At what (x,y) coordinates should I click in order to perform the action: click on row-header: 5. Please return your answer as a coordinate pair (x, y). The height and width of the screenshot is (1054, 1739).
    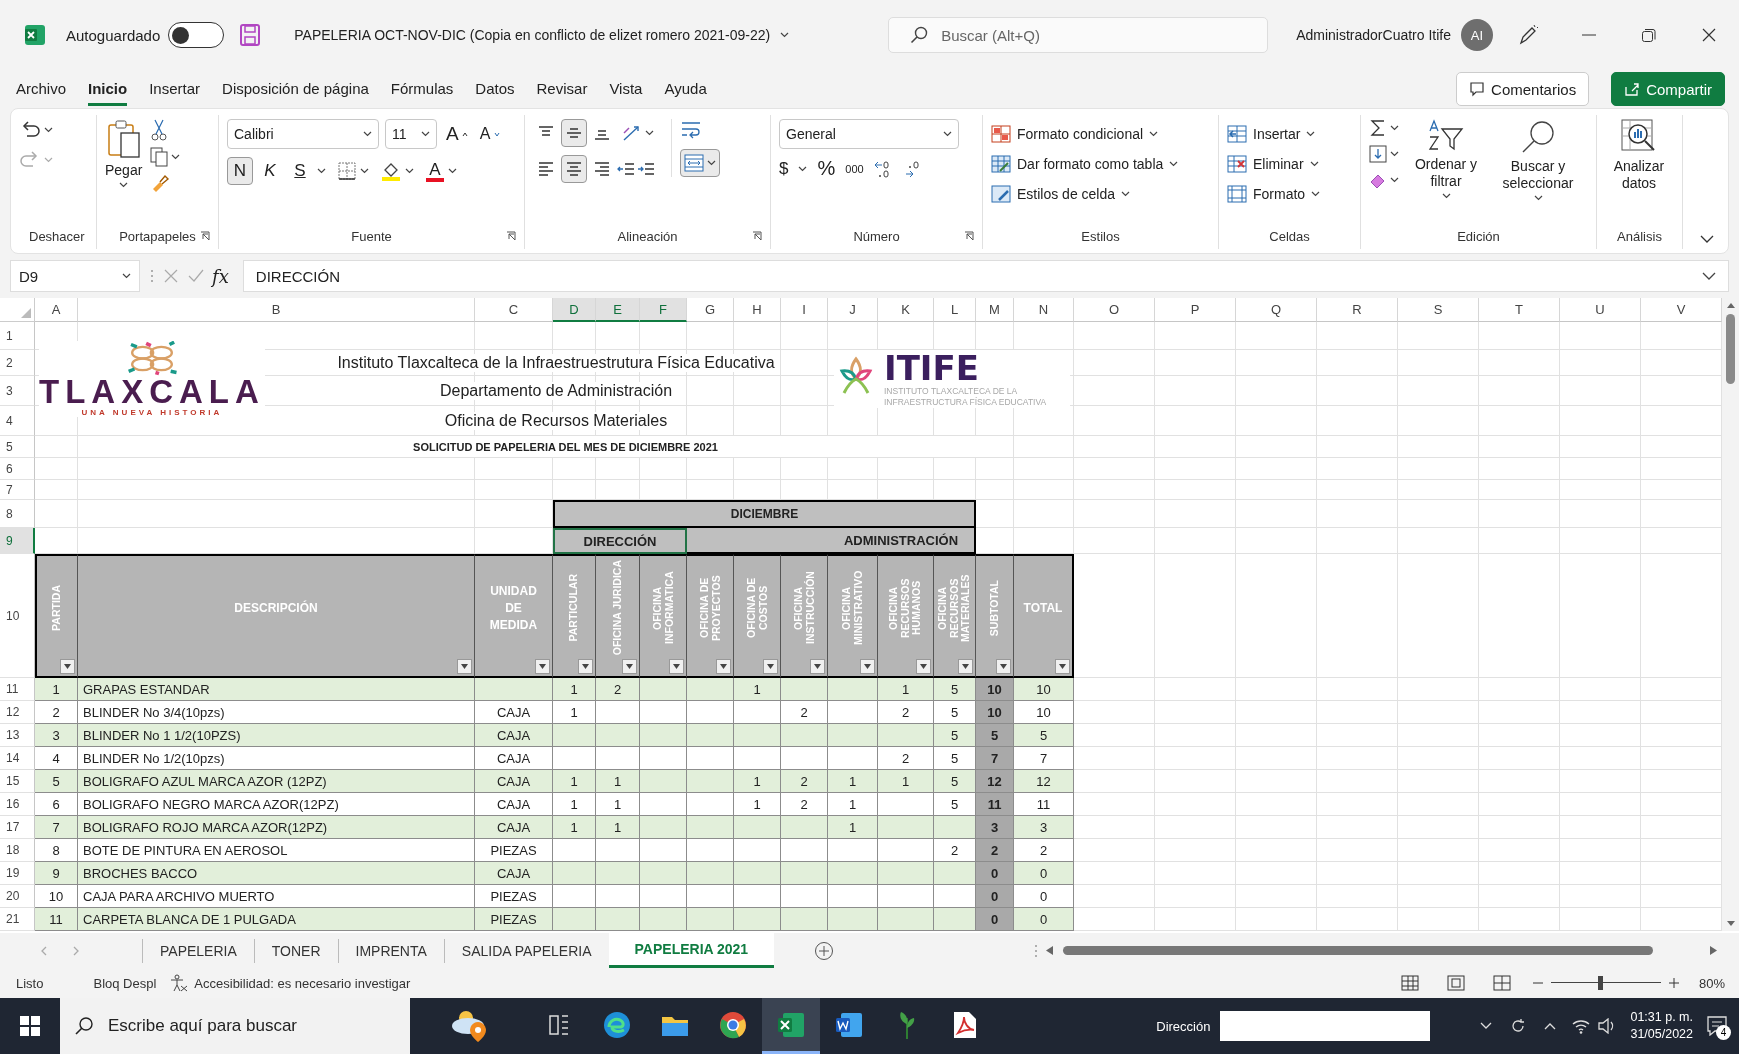
    Looking at the image, I should click on (17, 447).